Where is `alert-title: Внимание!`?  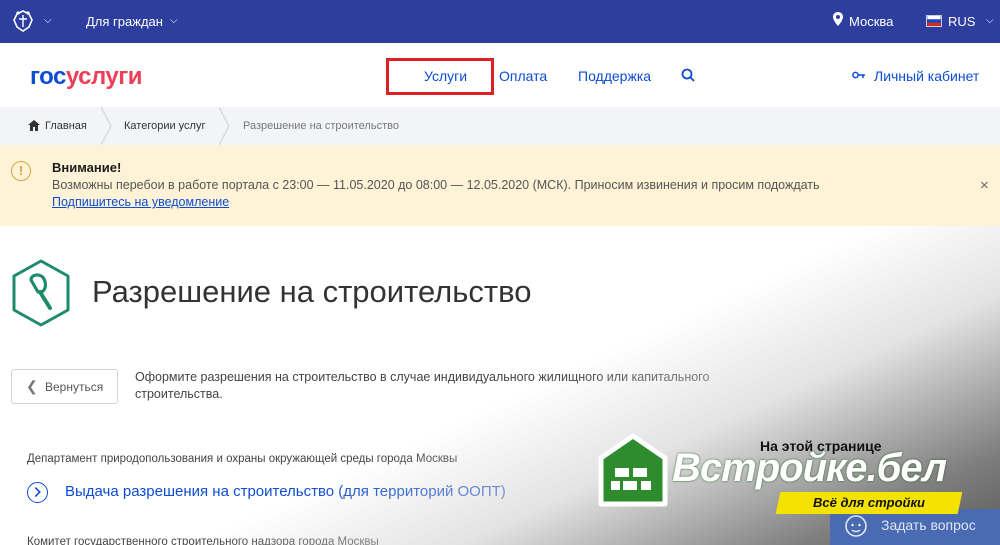 alert-title: Внимание! is located at coordinates (87, 167).